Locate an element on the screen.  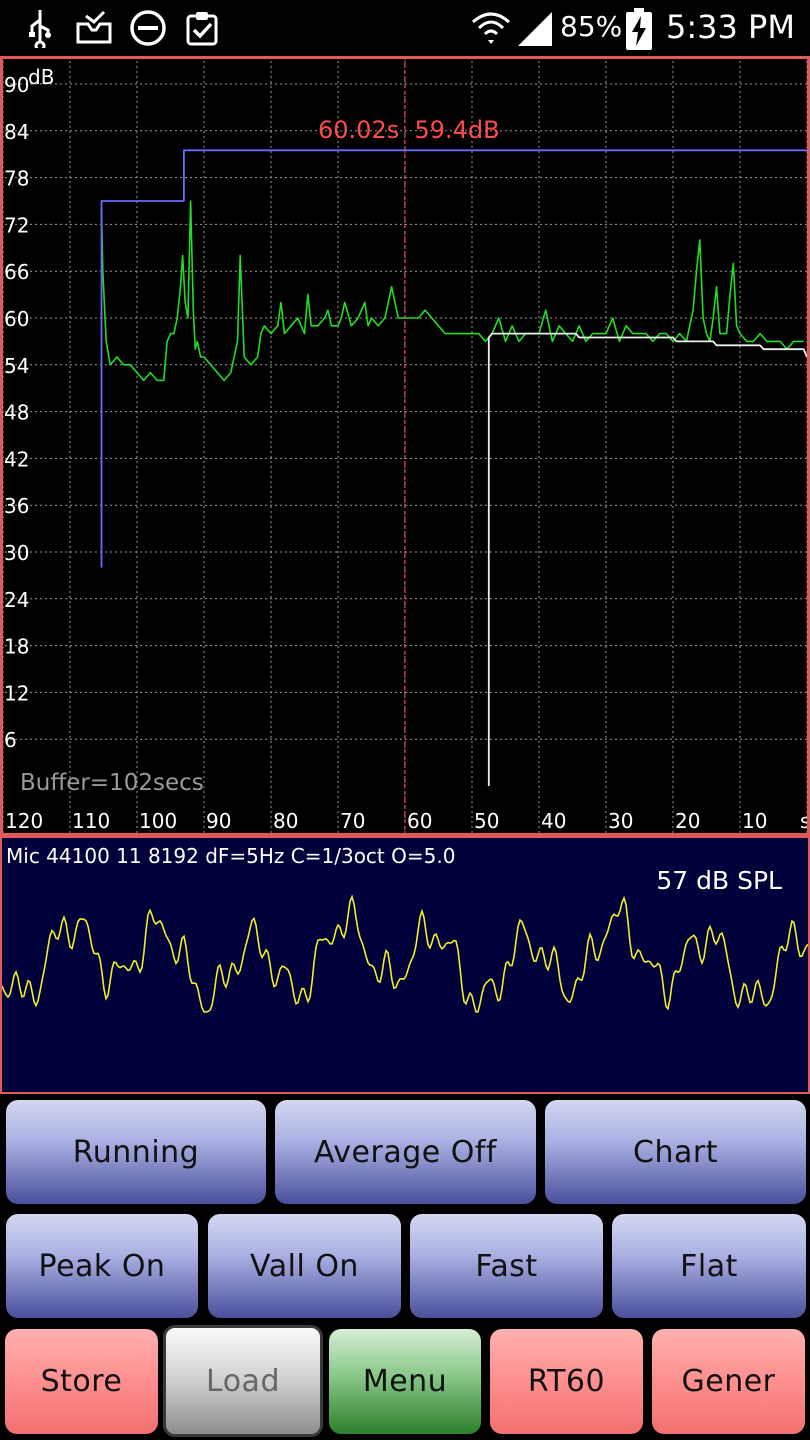
x-tick-label: 10 is located at coordinates (754, 821).